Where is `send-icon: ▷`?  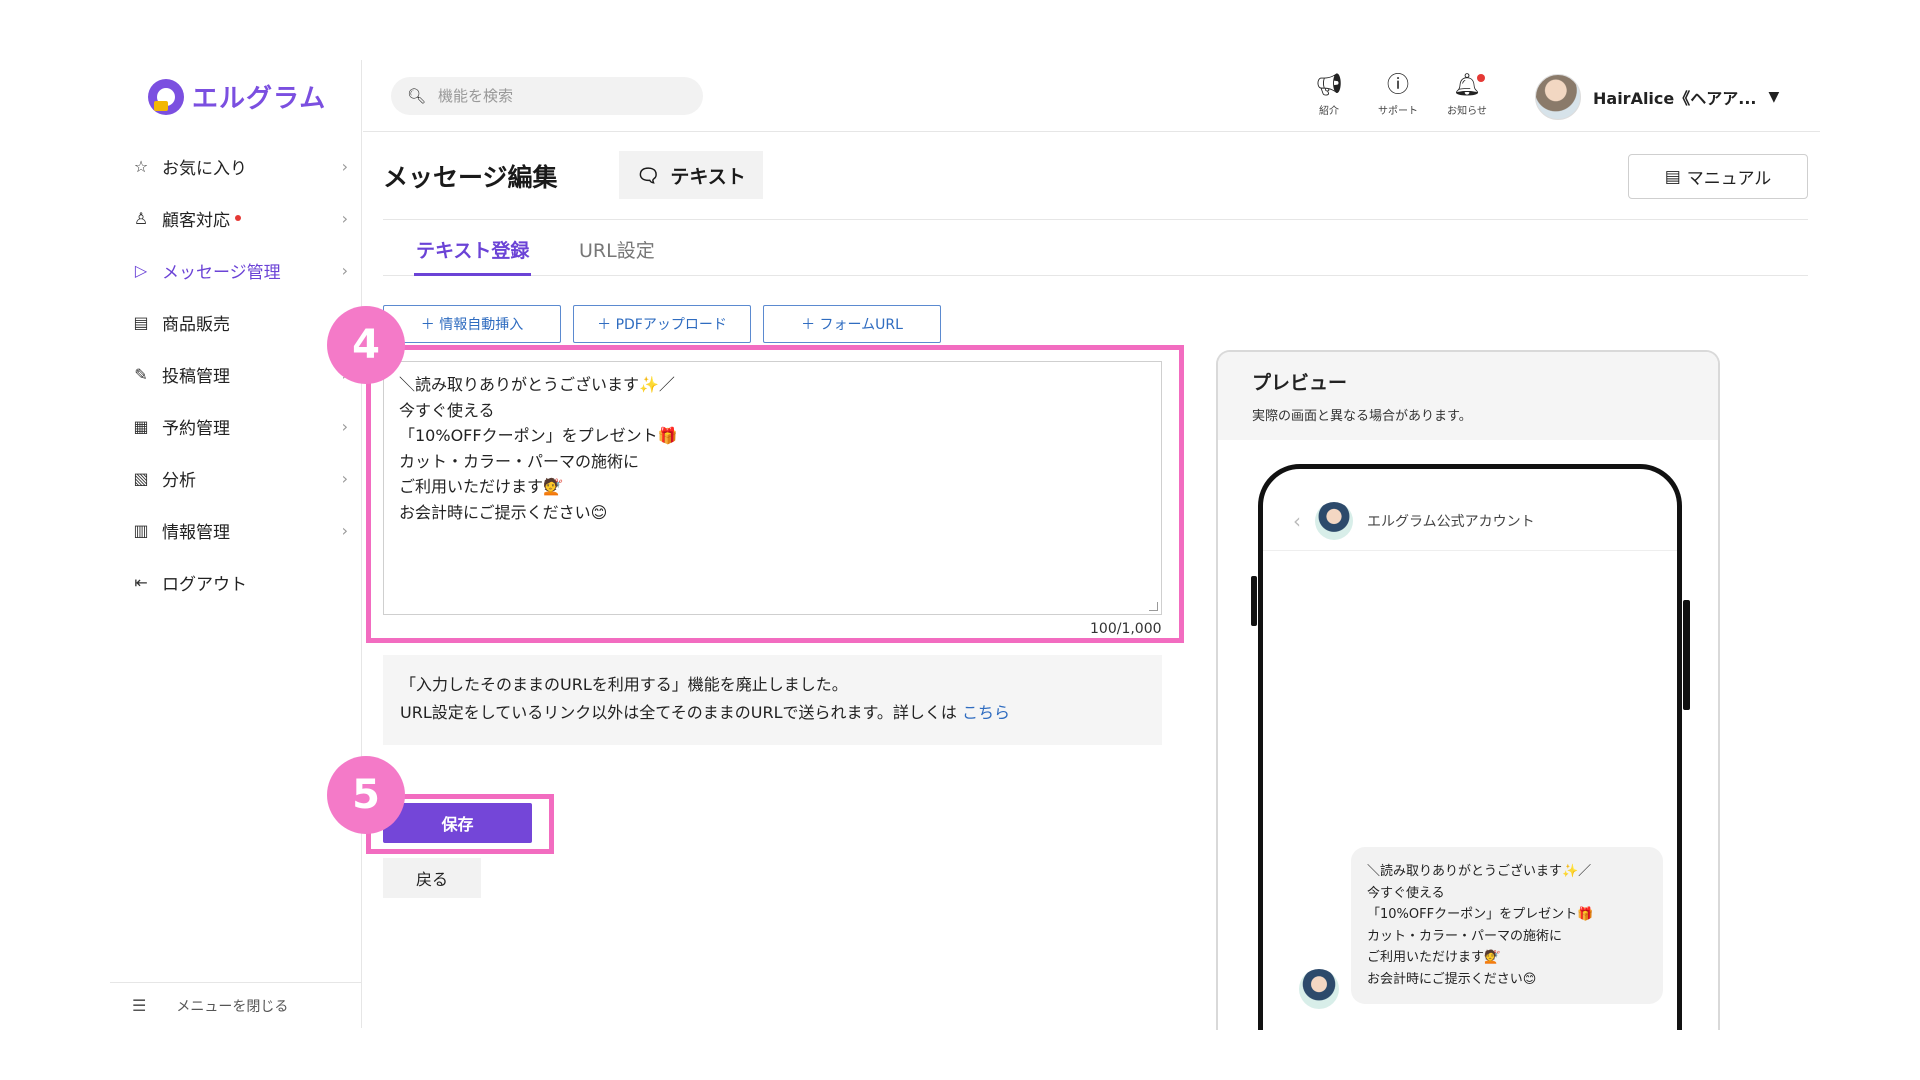
send-icon: ▷ is located at coordinates (141, 270).